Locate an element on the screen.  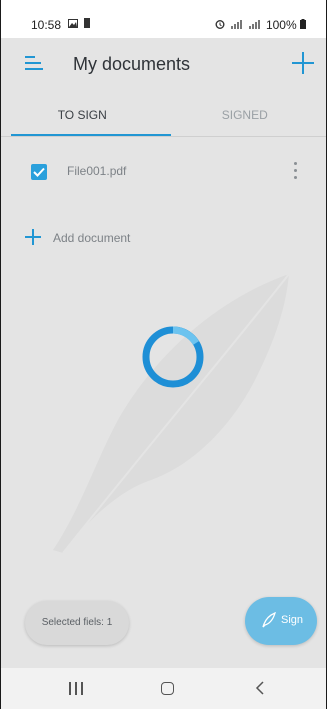
app-bar: My documents is located at coordinates (163, 64).